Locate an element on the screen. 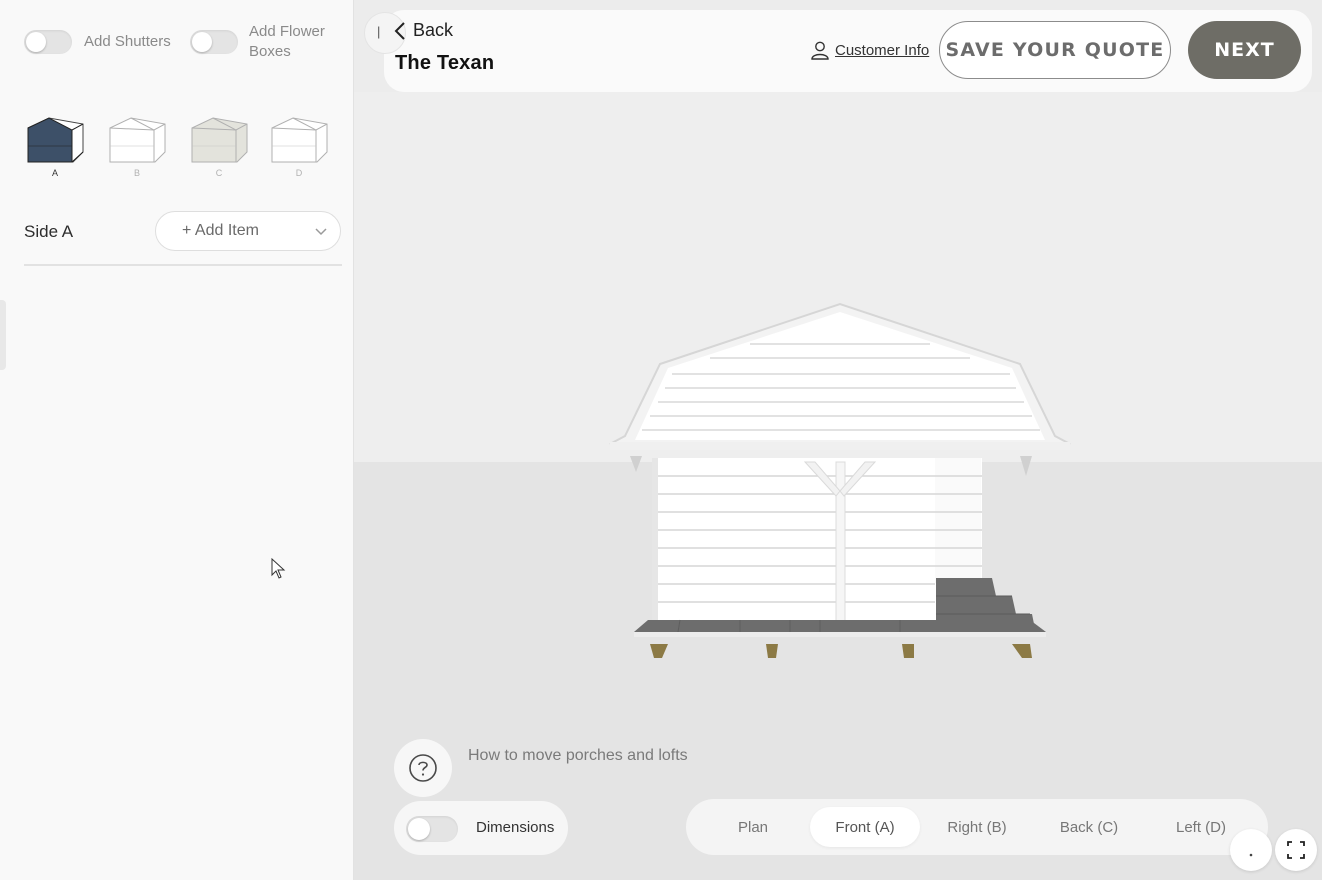  shutters-label: Add Shutters is located at coordinates (127, 41).